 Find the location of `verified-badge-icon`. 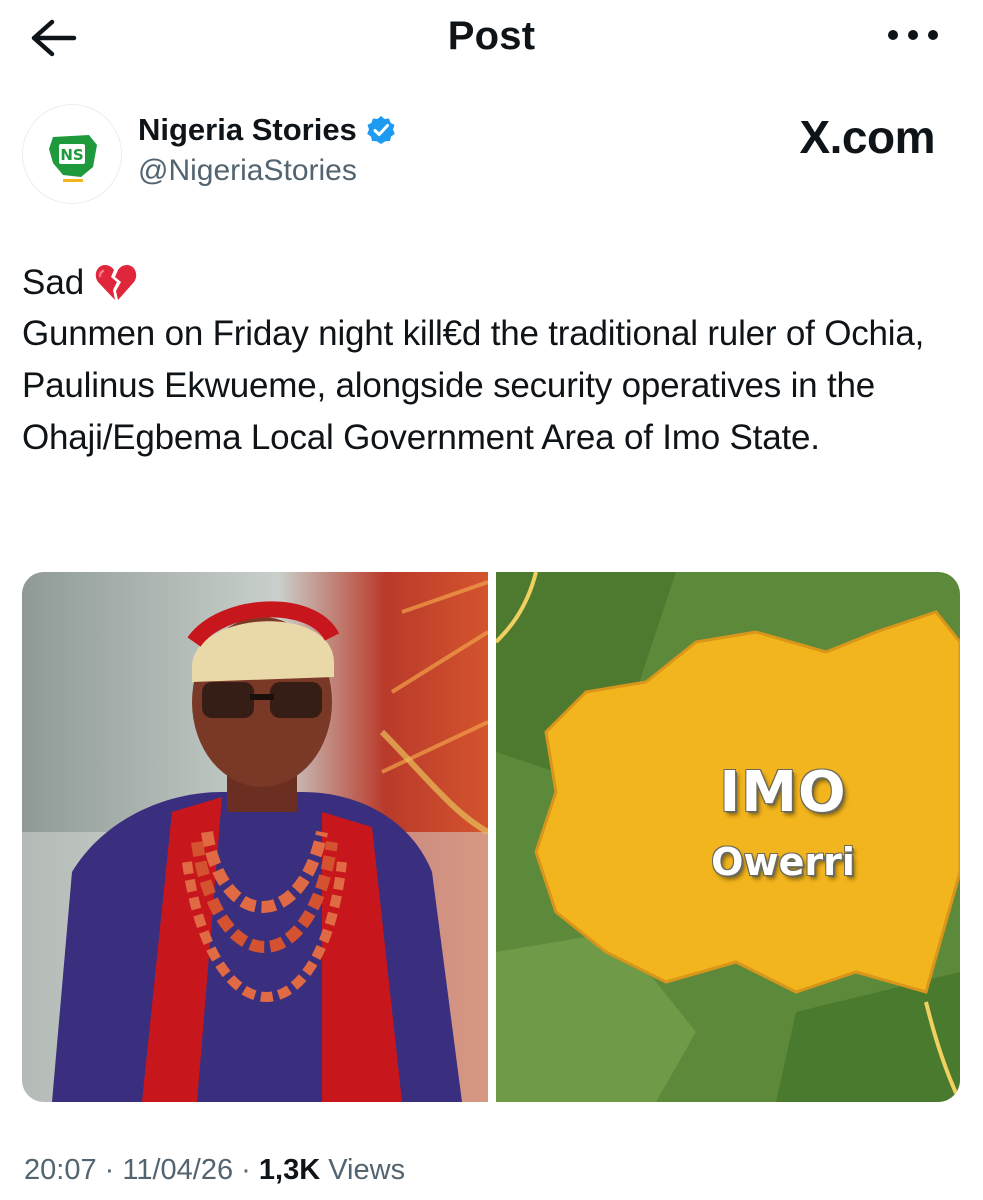

verified-badge-icon is located at coordinates (381, 130).